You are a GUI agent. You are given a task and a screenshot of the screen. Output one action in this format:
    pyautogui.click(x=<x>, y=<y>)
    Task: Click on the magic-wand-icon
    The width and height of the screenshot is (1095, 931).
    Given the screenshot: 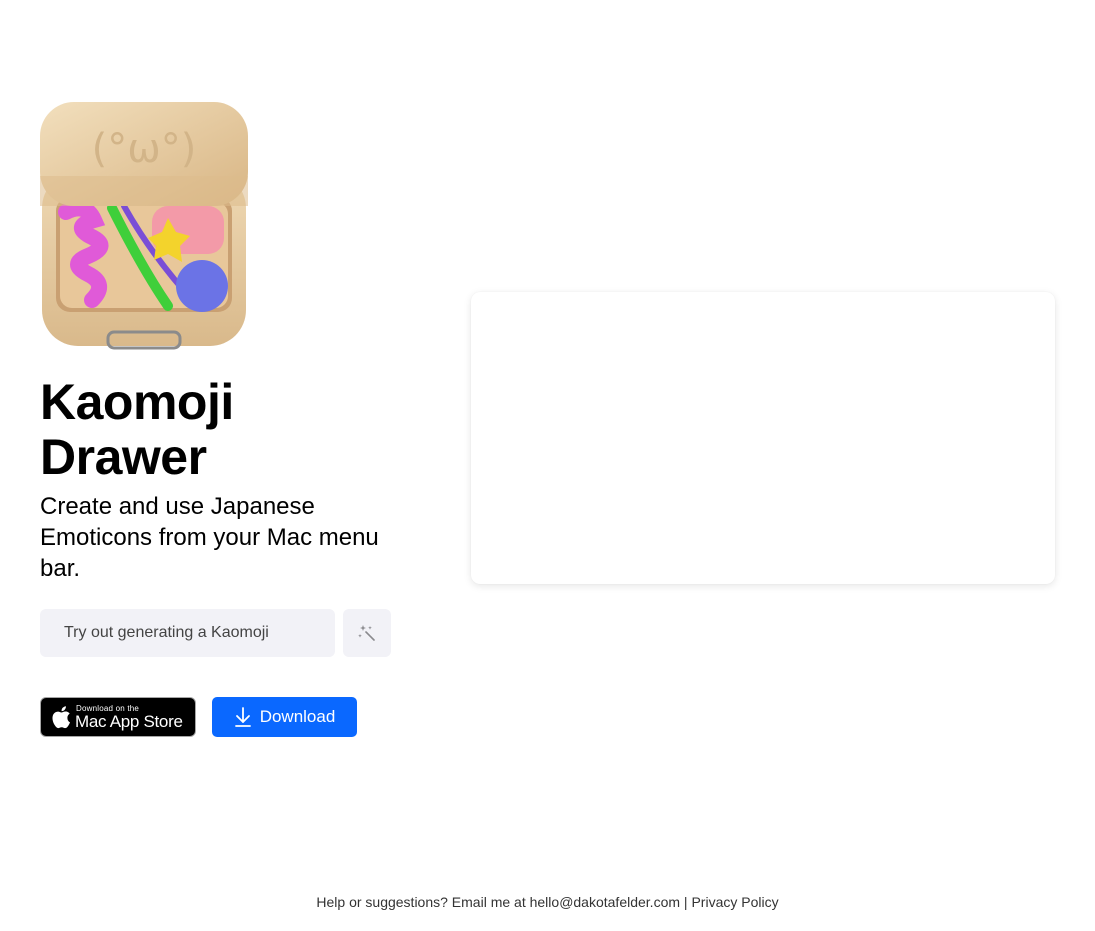 What is the action you would take?
    pyautogui.click(x=366, y=633)
    